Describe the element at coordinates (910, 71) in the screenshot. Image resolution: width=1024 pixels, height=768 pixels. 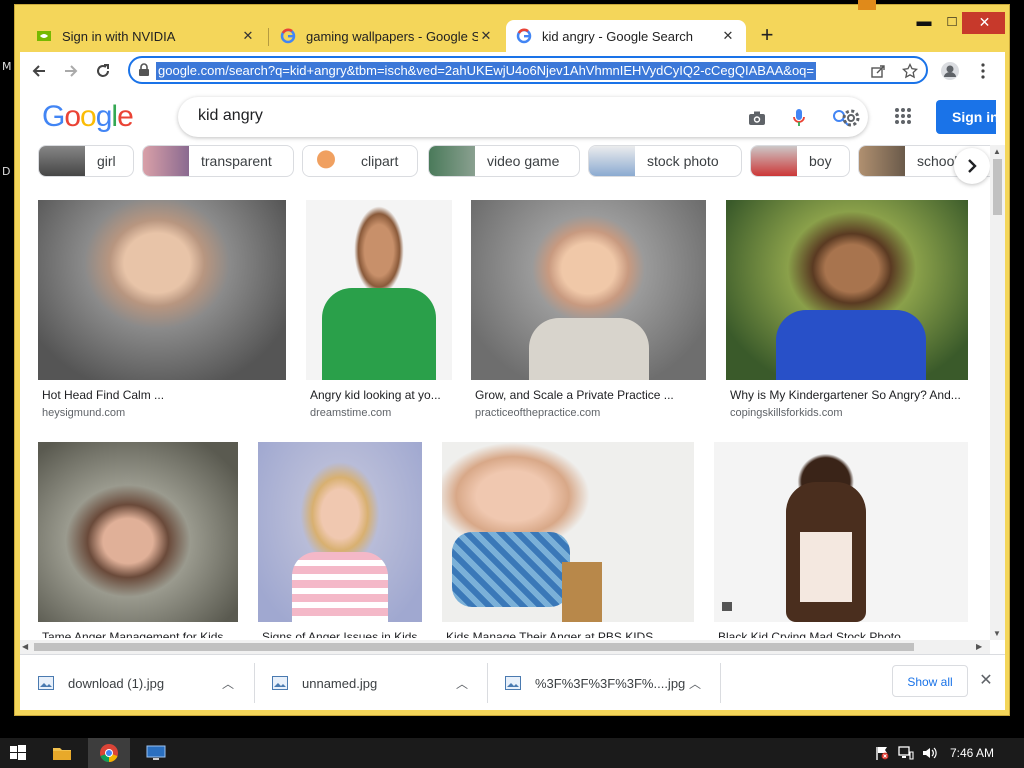
I see `star-icon` at that location.